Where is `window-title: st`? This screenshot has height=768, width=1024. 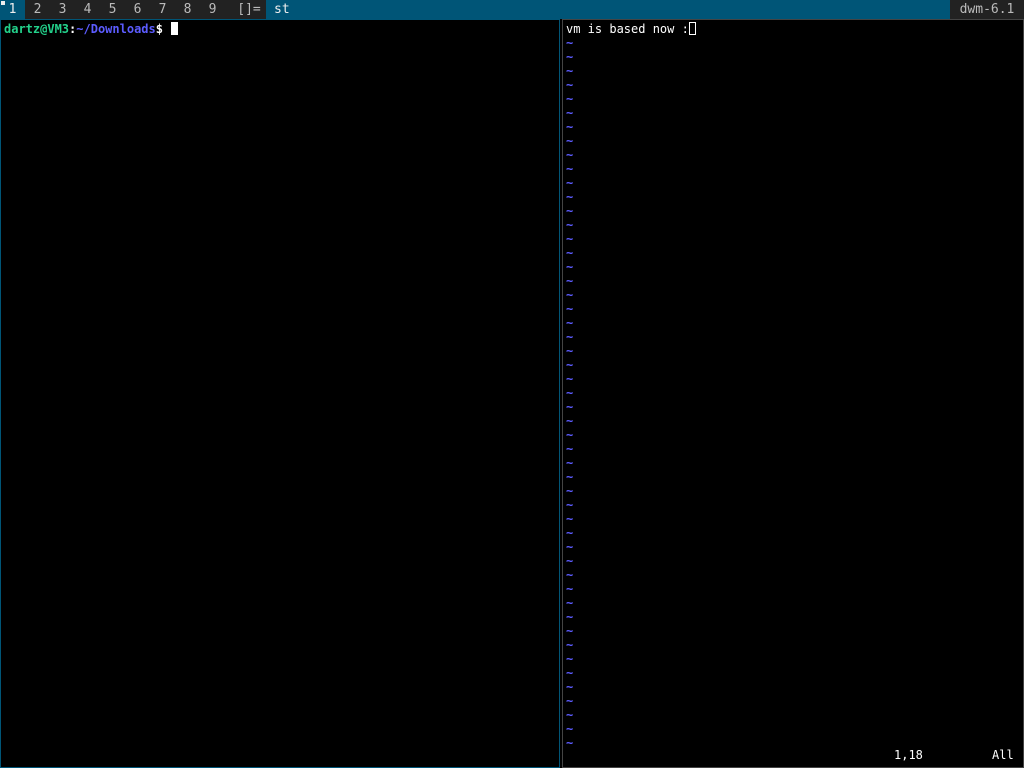
window-title: st is located at coordinates (608, 9).